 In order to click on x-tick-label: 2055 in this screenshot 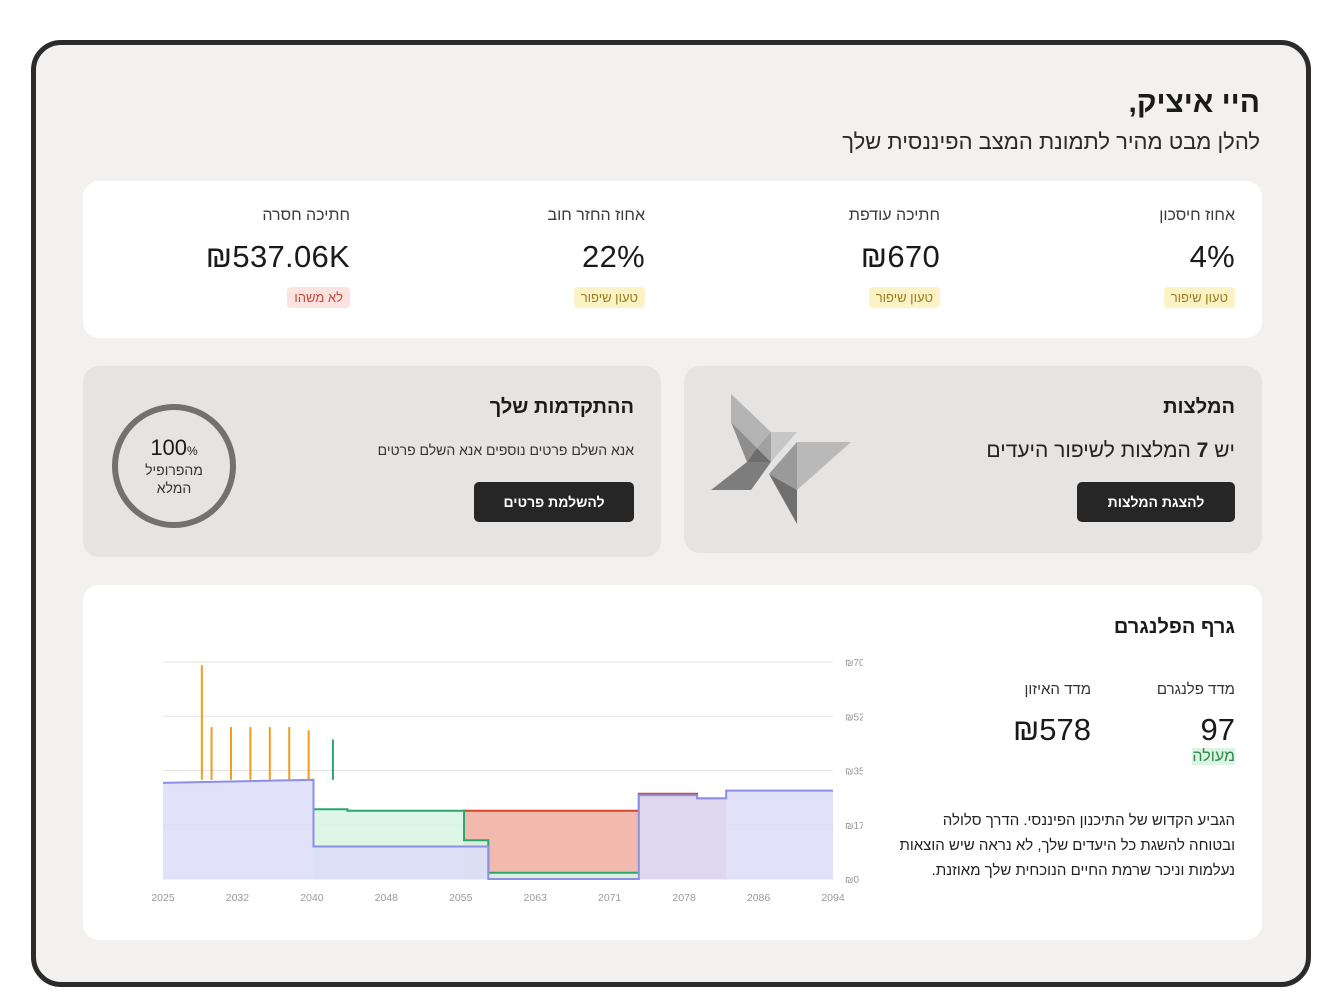, I will do `click(461, 898)`.